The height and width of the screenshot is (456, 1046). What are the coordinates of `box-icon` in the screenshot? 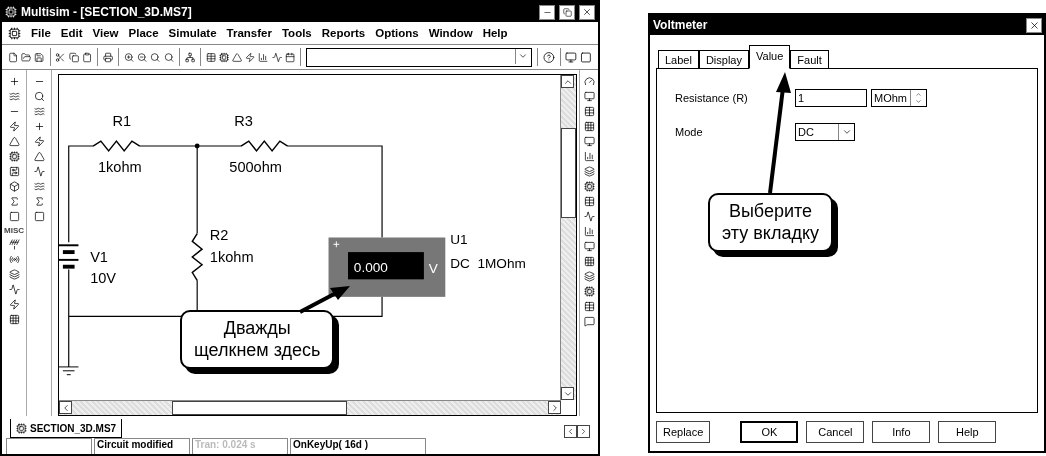 It's located at (14, 186).